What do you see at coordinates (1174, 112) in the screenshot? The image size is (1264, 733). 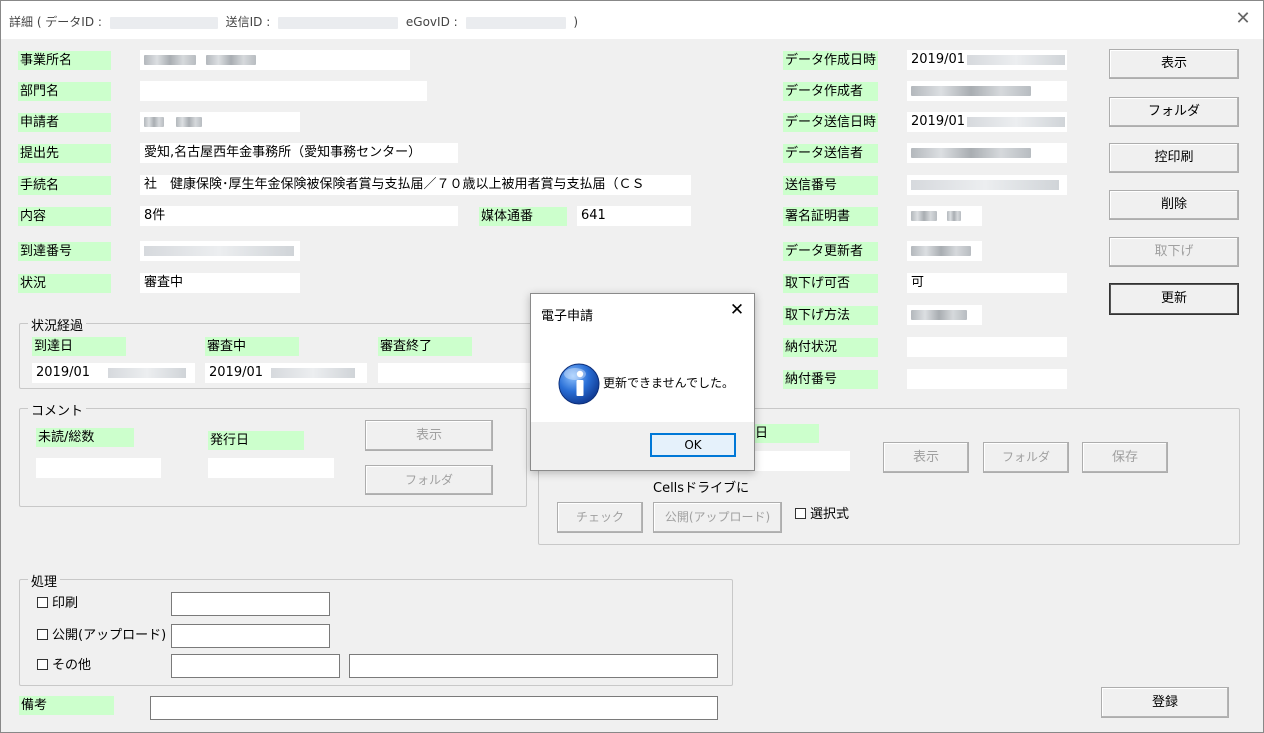 I see `folder-button: フォルダ` at bounding box center [1174, 112].